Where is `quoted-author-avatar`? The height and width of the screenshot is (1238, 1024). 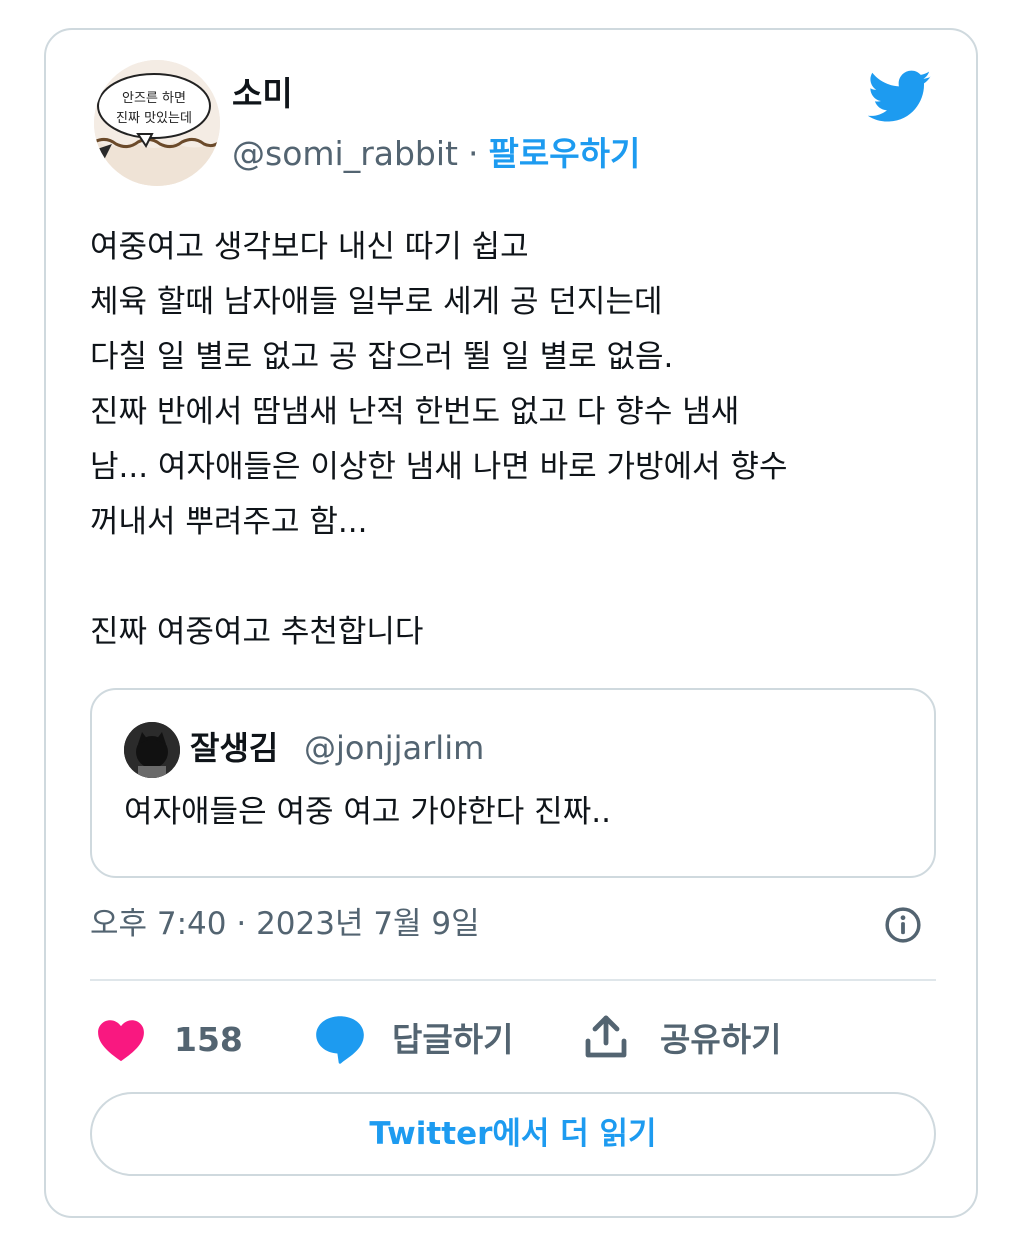
quoted-author-avatar is located at coordinates (152, 750).